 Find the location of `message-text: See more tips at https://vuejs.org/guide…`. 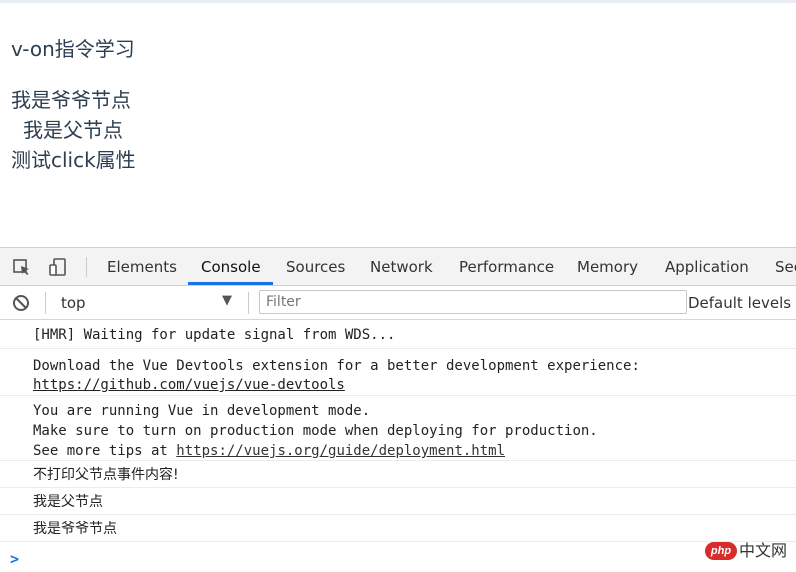

message-text: See more tips at https://vuejs.org/guide… is located at coordinates (269, 451).